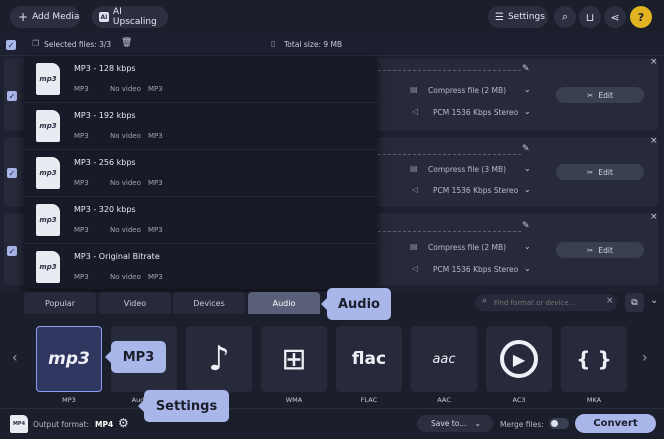 Image resolution: width=664 pixels, height=439 pixels. What do you see at coordinates (135, 303) in the screenshot?
I see `tab-video: Video` at bounding box center [135, 303].